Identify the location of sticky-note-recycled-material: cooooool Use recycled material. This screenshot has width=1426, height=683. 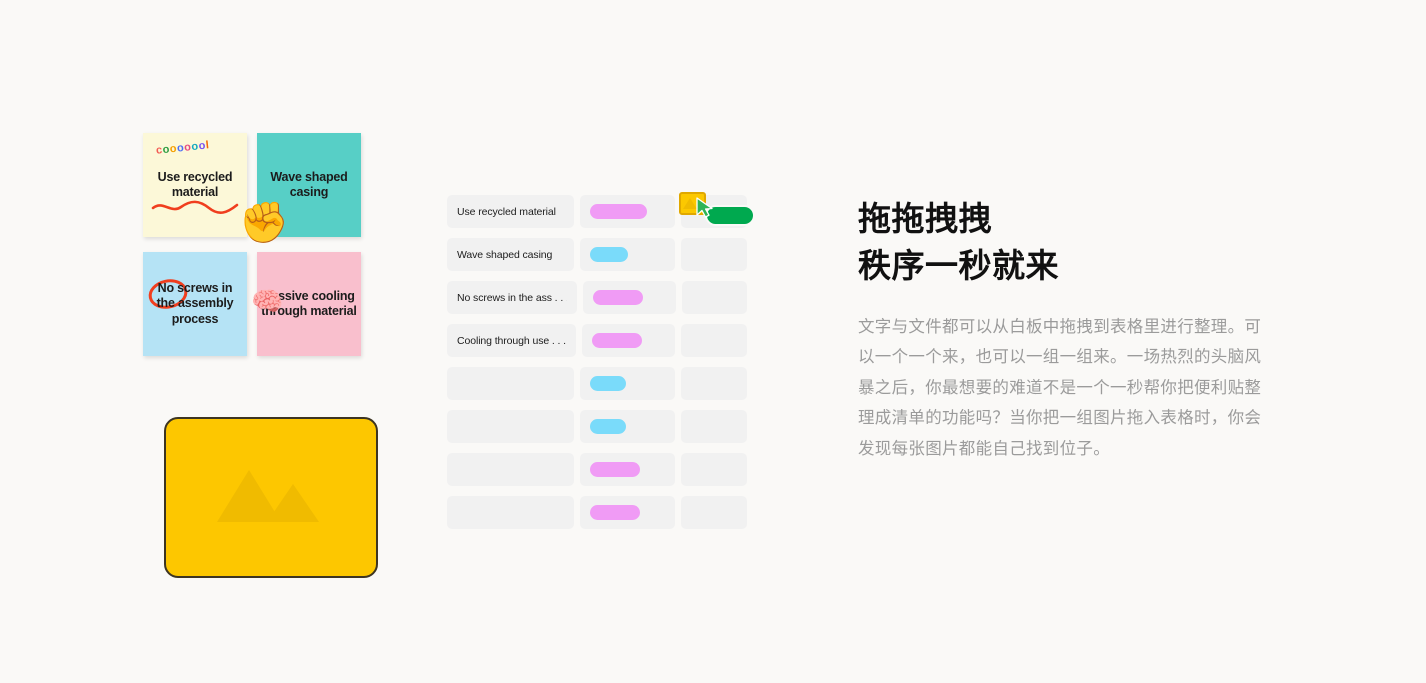
(195, 185).